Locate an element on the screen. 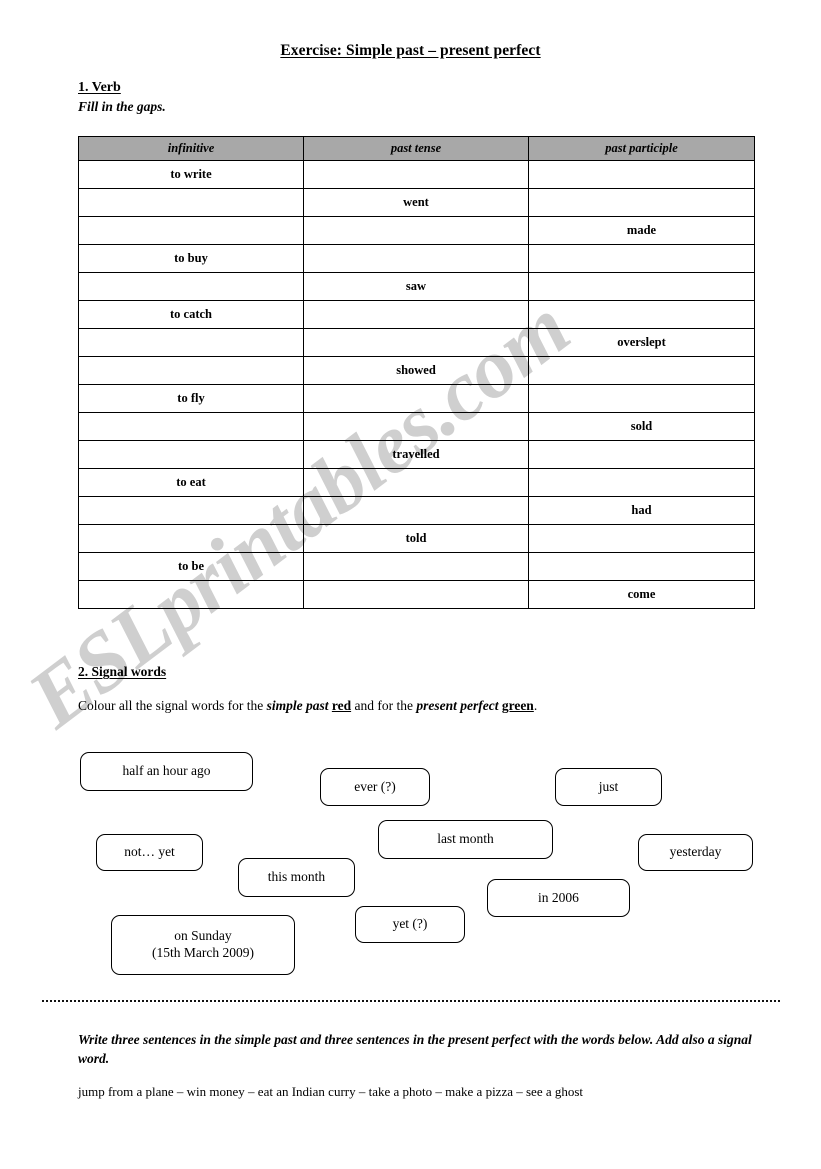 This screenshot has width=821, height=1169. instruction-underline-green: green is located at coordinates (517, 705).